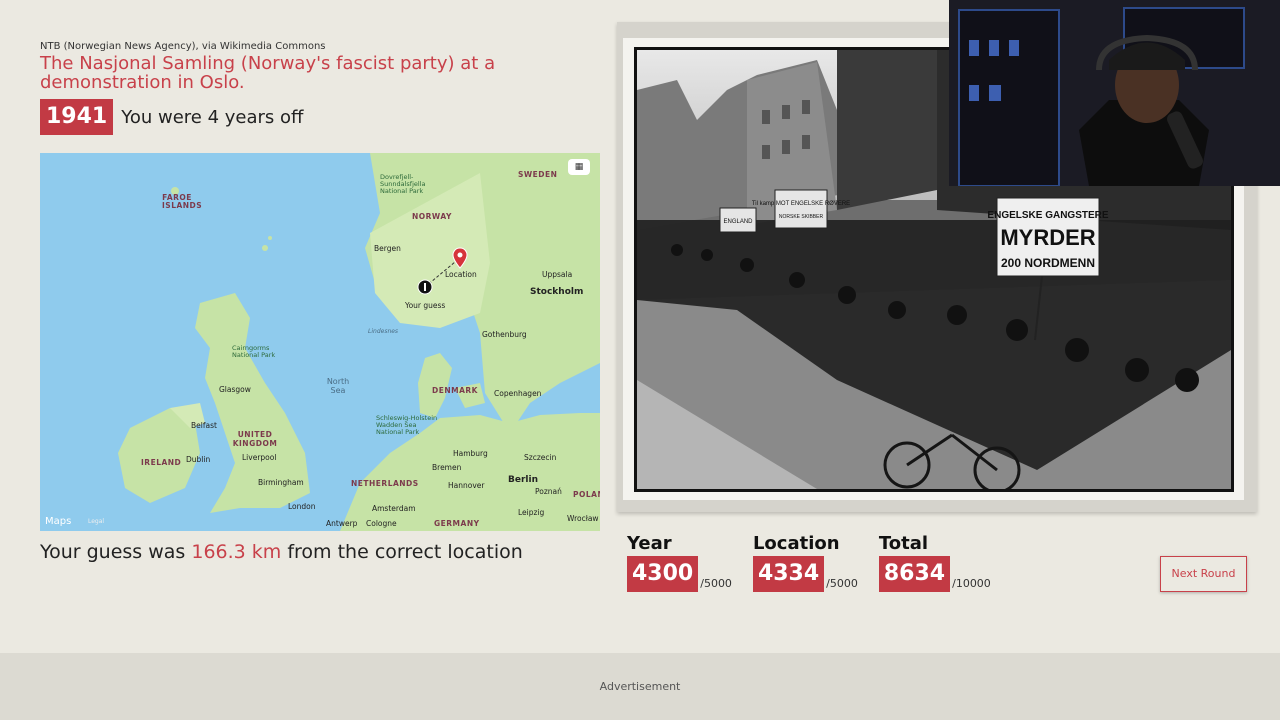  Describe the element at coordinates (77, 117) in the screenshot. I see `correct-year-badge: 1941` at that location.